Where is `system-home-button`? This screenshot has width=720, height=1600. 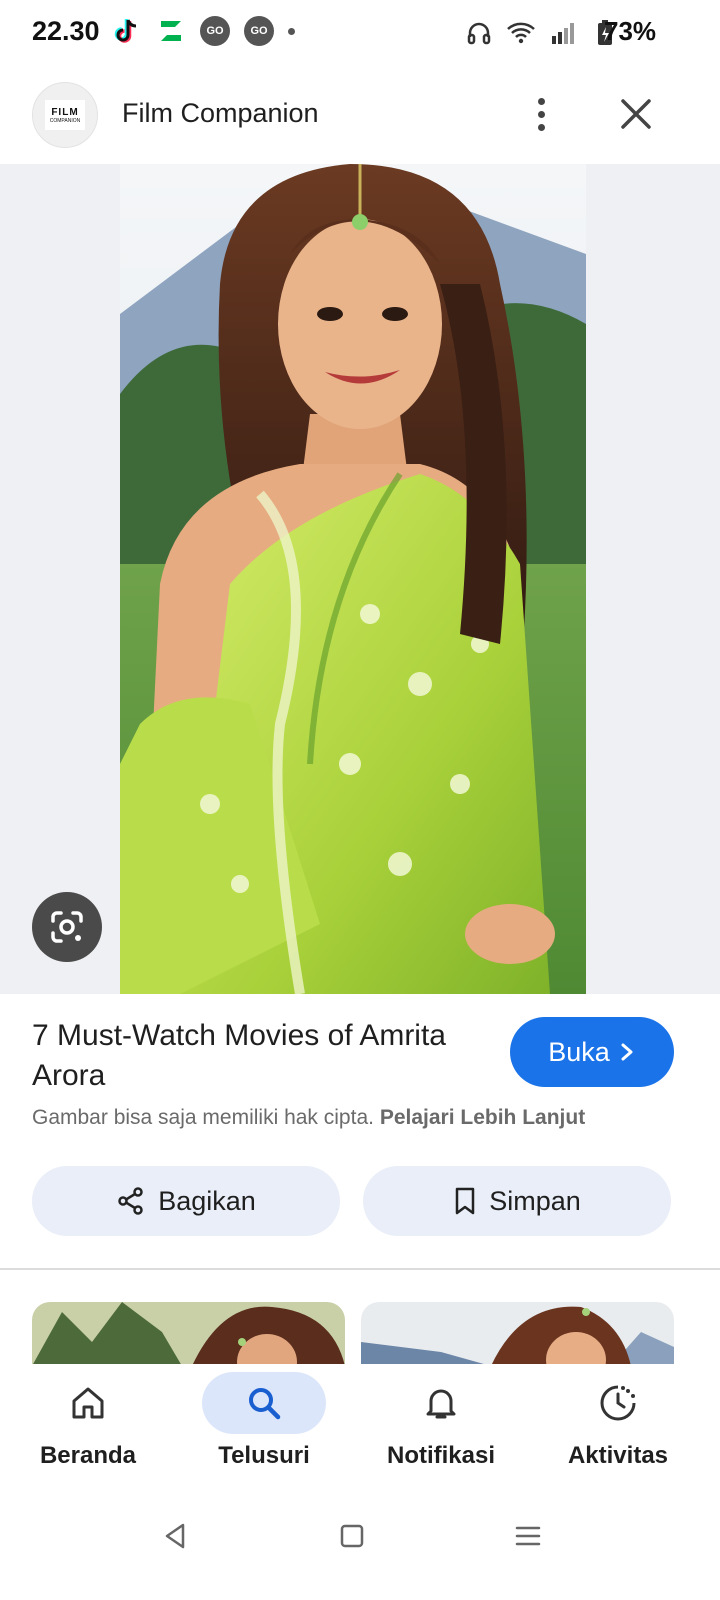
system-home-button is located at coordinates (352, 1536).